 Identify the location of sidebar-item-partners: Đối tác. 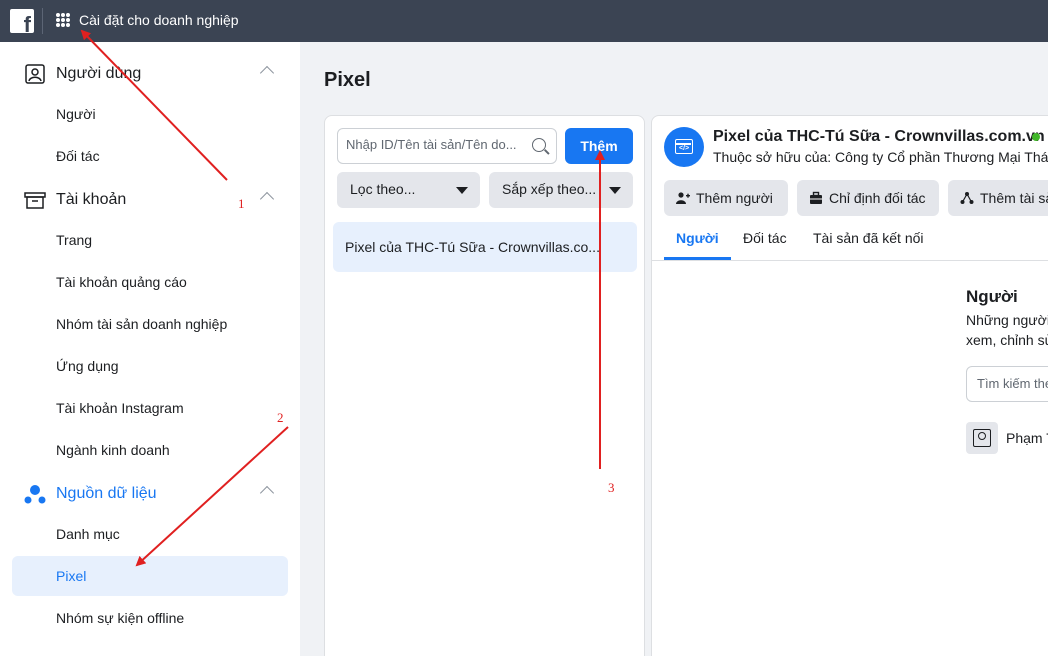
(150, 156).